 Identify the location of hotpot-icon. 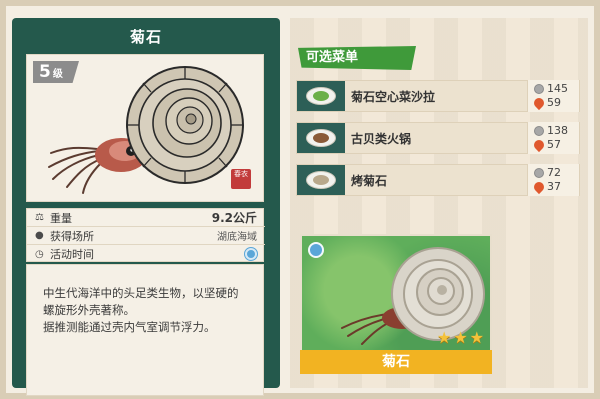
(321, 138).